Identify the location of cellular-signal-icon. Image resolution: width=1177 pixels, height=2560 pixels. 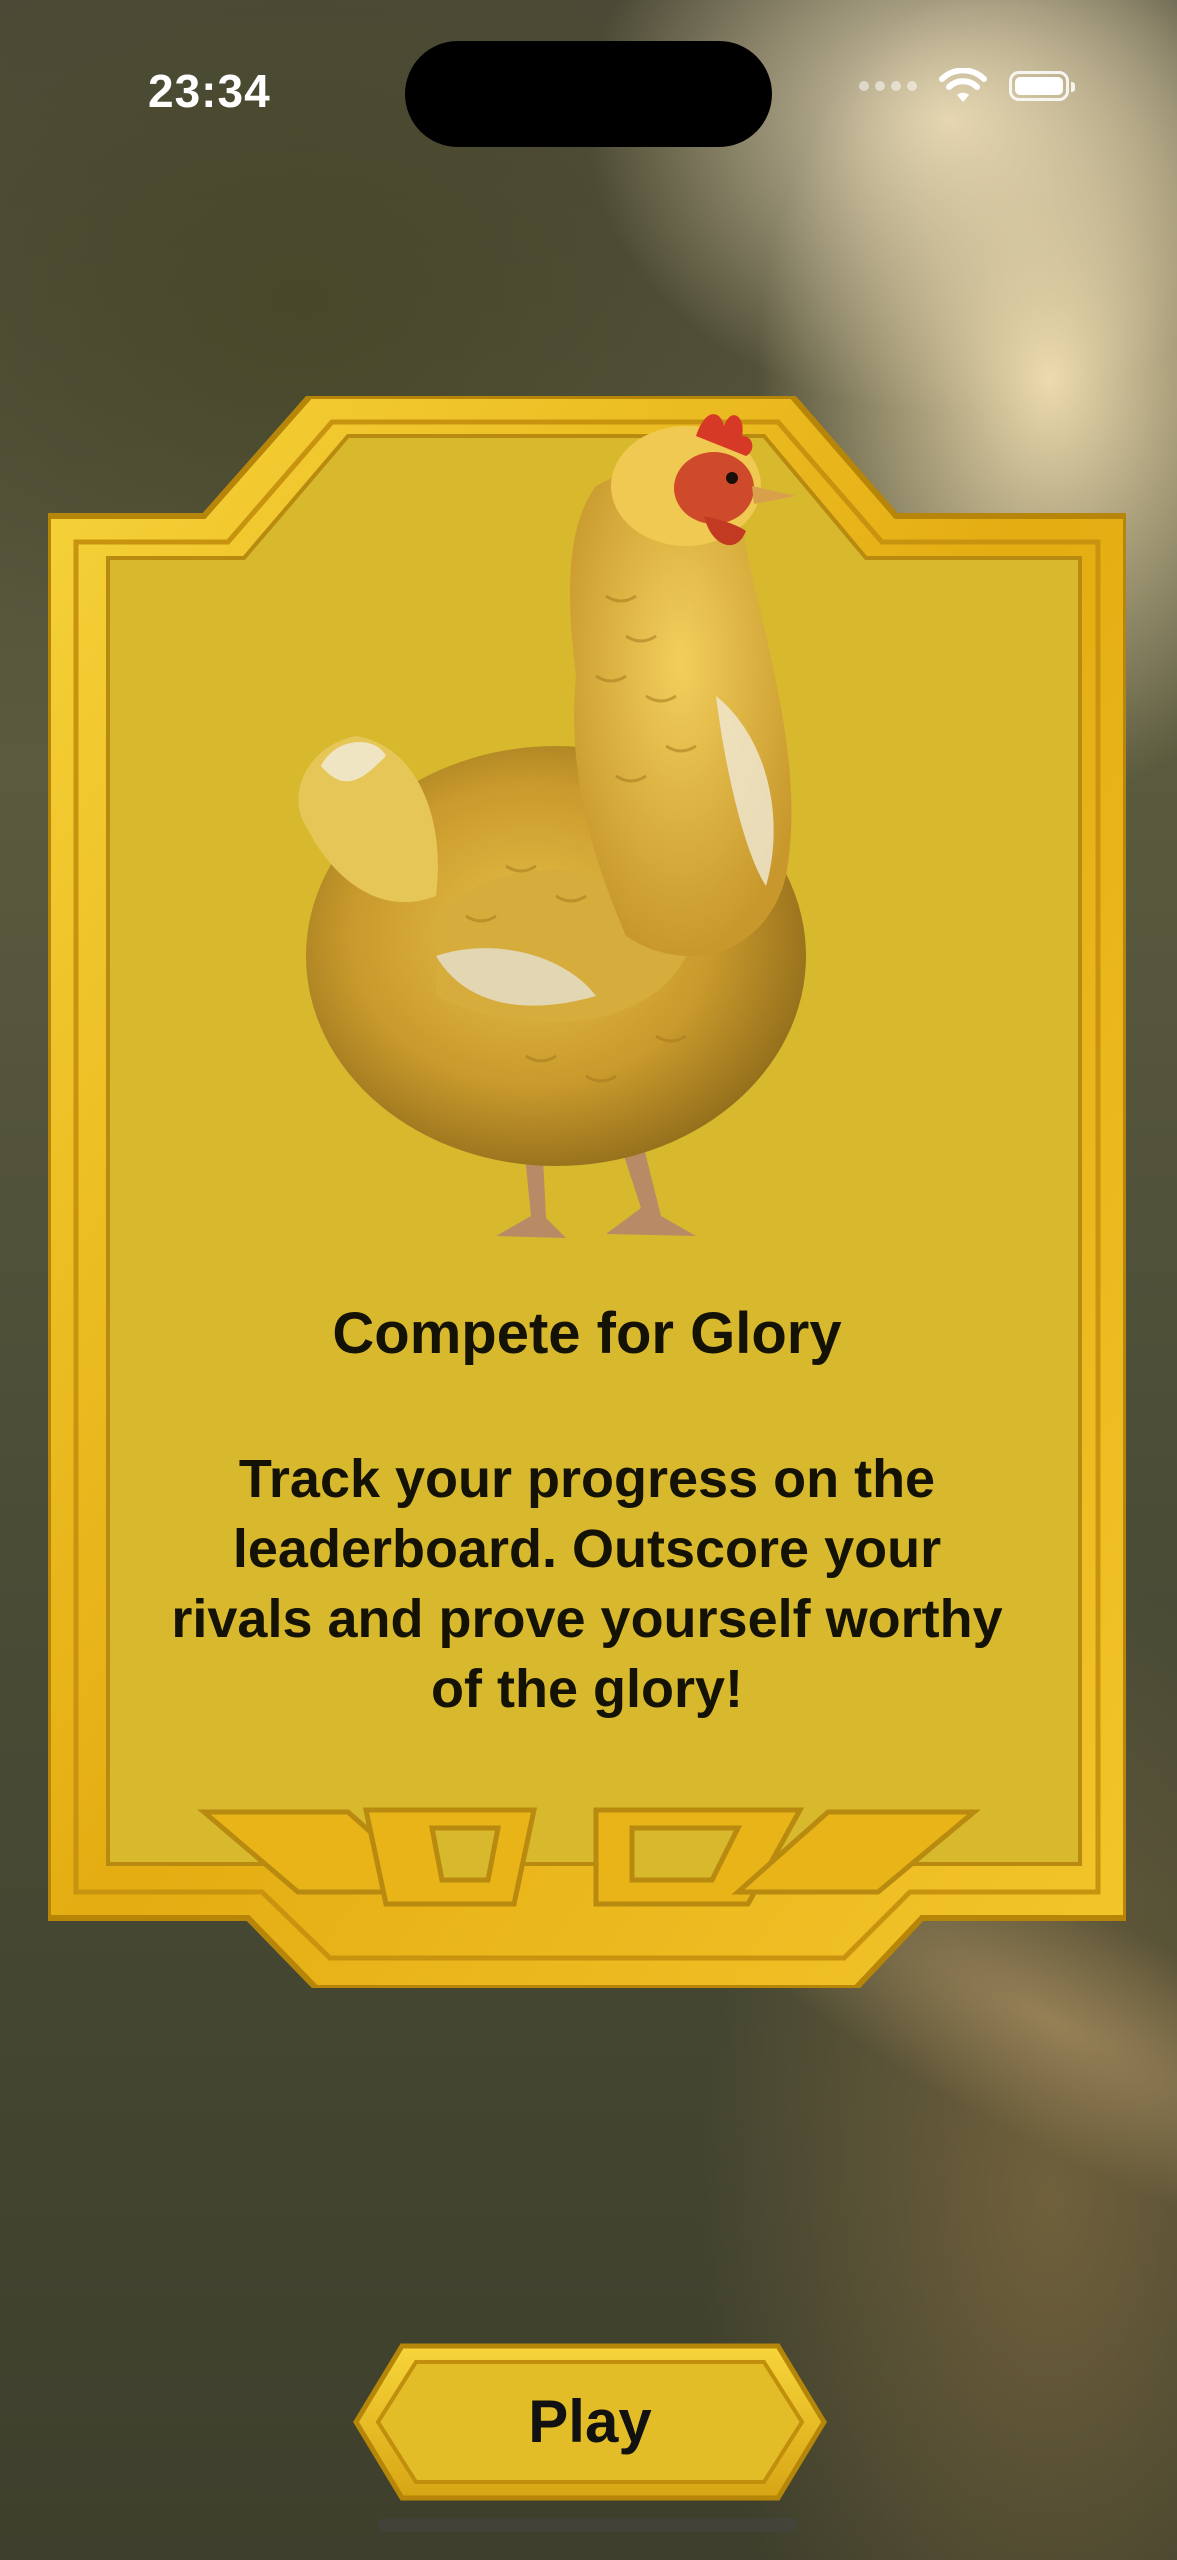
(888, 86).